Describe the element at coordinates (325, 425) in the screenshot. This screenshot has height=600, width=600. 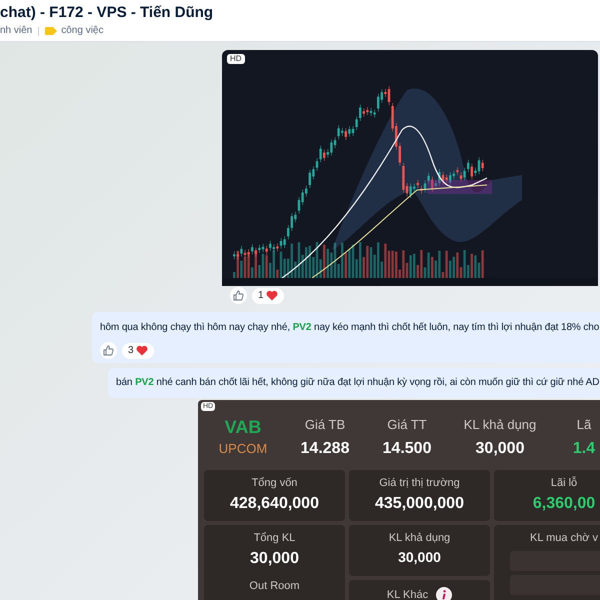
I see `stat-label: Giá TB` at that location.